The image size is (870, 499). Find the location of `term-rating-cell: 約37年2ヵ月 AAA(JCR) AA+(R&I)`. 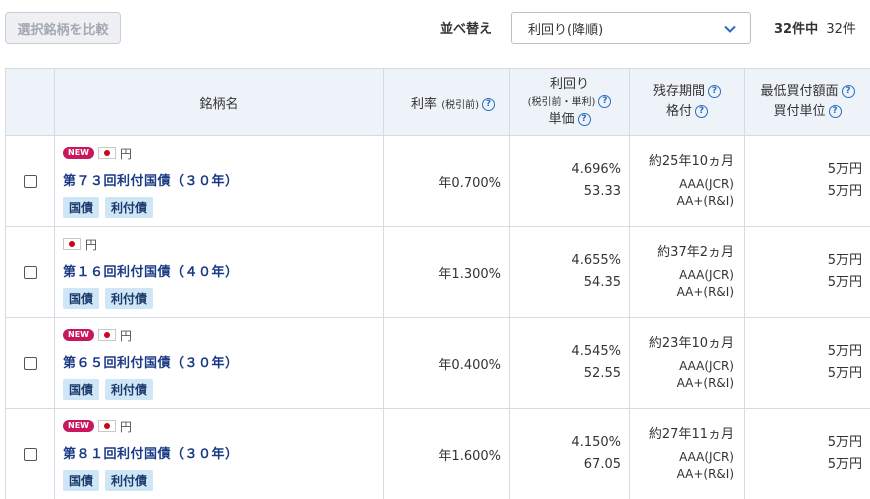

term-rating-cell: 約37年2ヵ月 AAA(JCR) AA+(R&I) is located at coordinates (687, 272).